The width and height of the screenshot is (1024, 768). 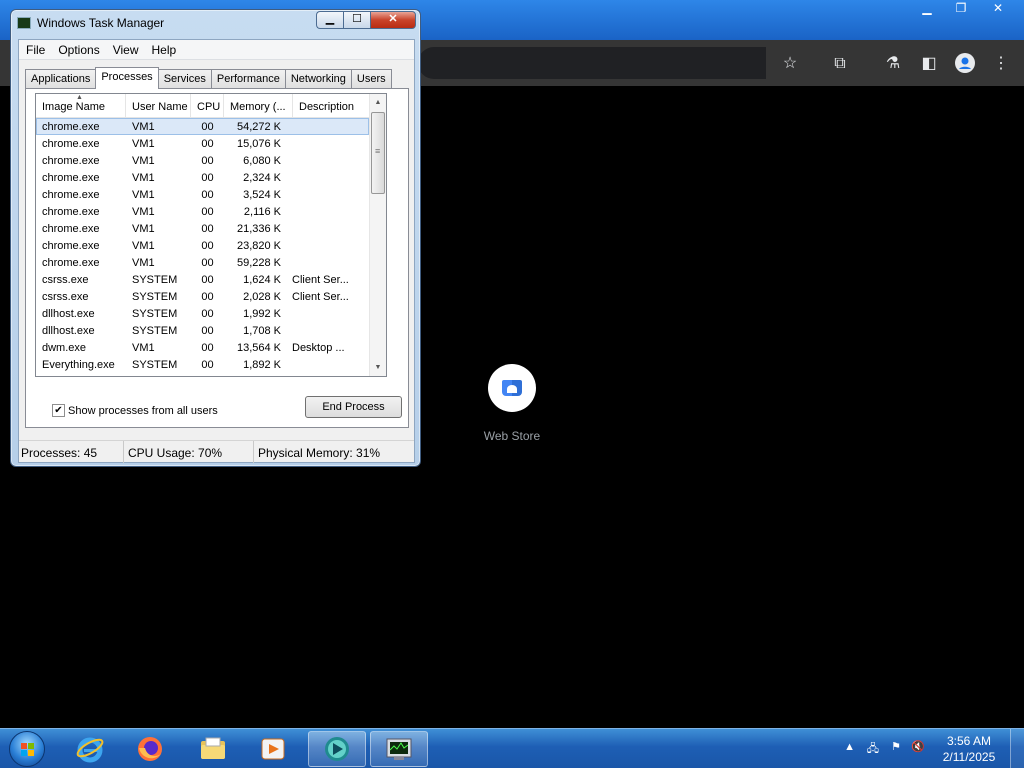 I want to click on table-row: chrome.exe VM1 00 2,324 K, so click(x=202, y=177).